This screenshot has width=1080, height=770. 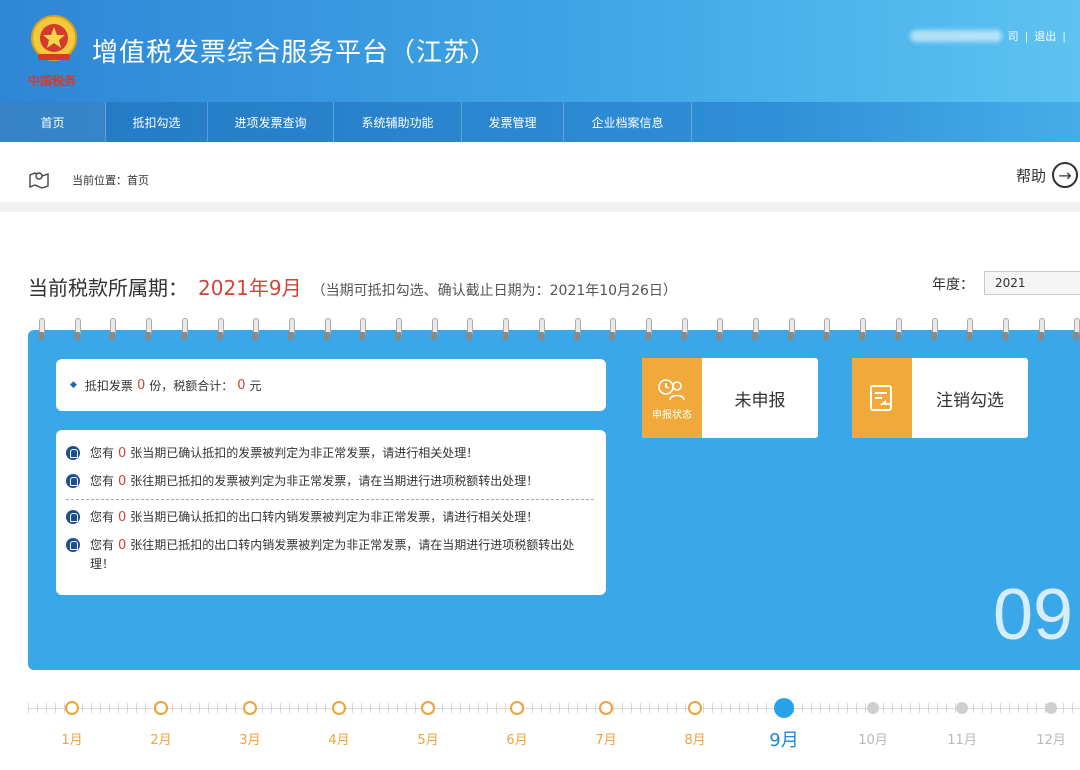 I want to click on nav-item-deduction-select: 抵扣勾选, so click(x=157, y=122).